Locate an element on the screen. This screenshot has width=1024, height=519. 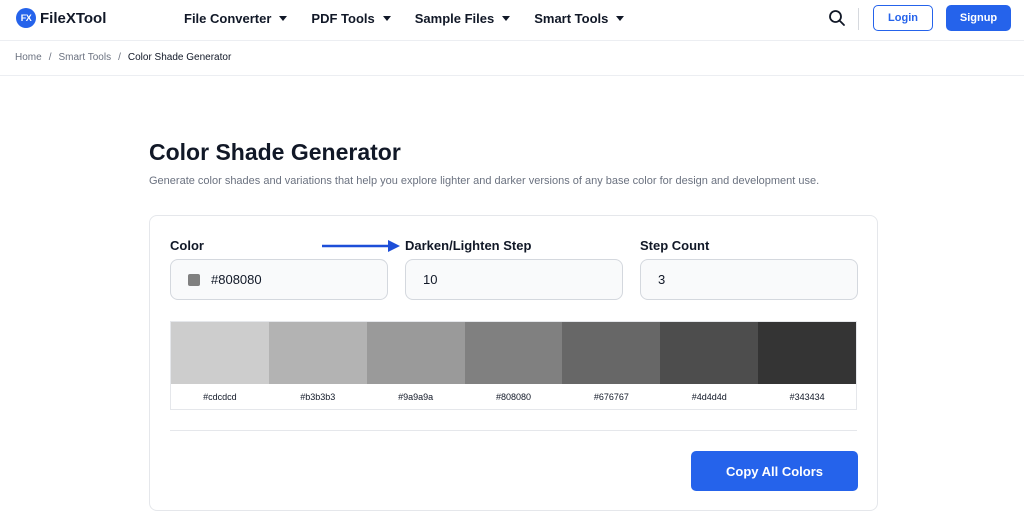
shade-swatch: #cdcdcd is located at coordinates (220, 365).